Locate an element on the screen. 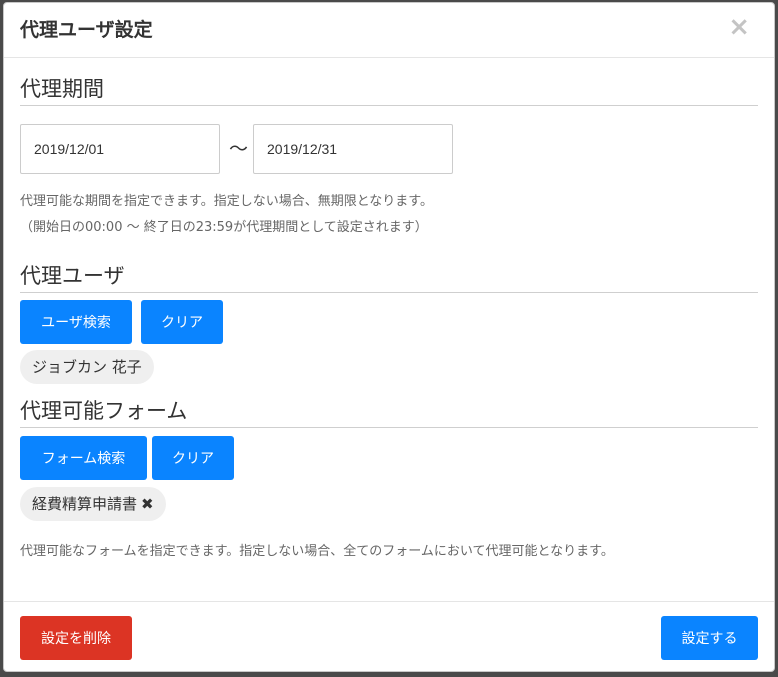 The width and height of the screenshot is (778, 677). modal-header: 代理ユーザ設定 × is located at coordinates (389, 30).